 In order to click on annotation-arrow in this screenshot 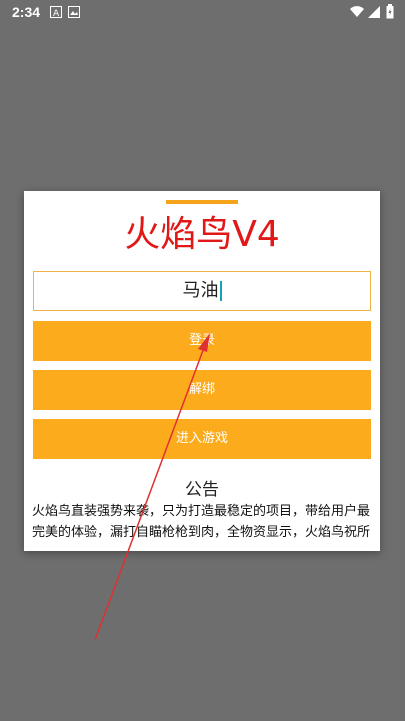, I will do `click(152, 487)`.